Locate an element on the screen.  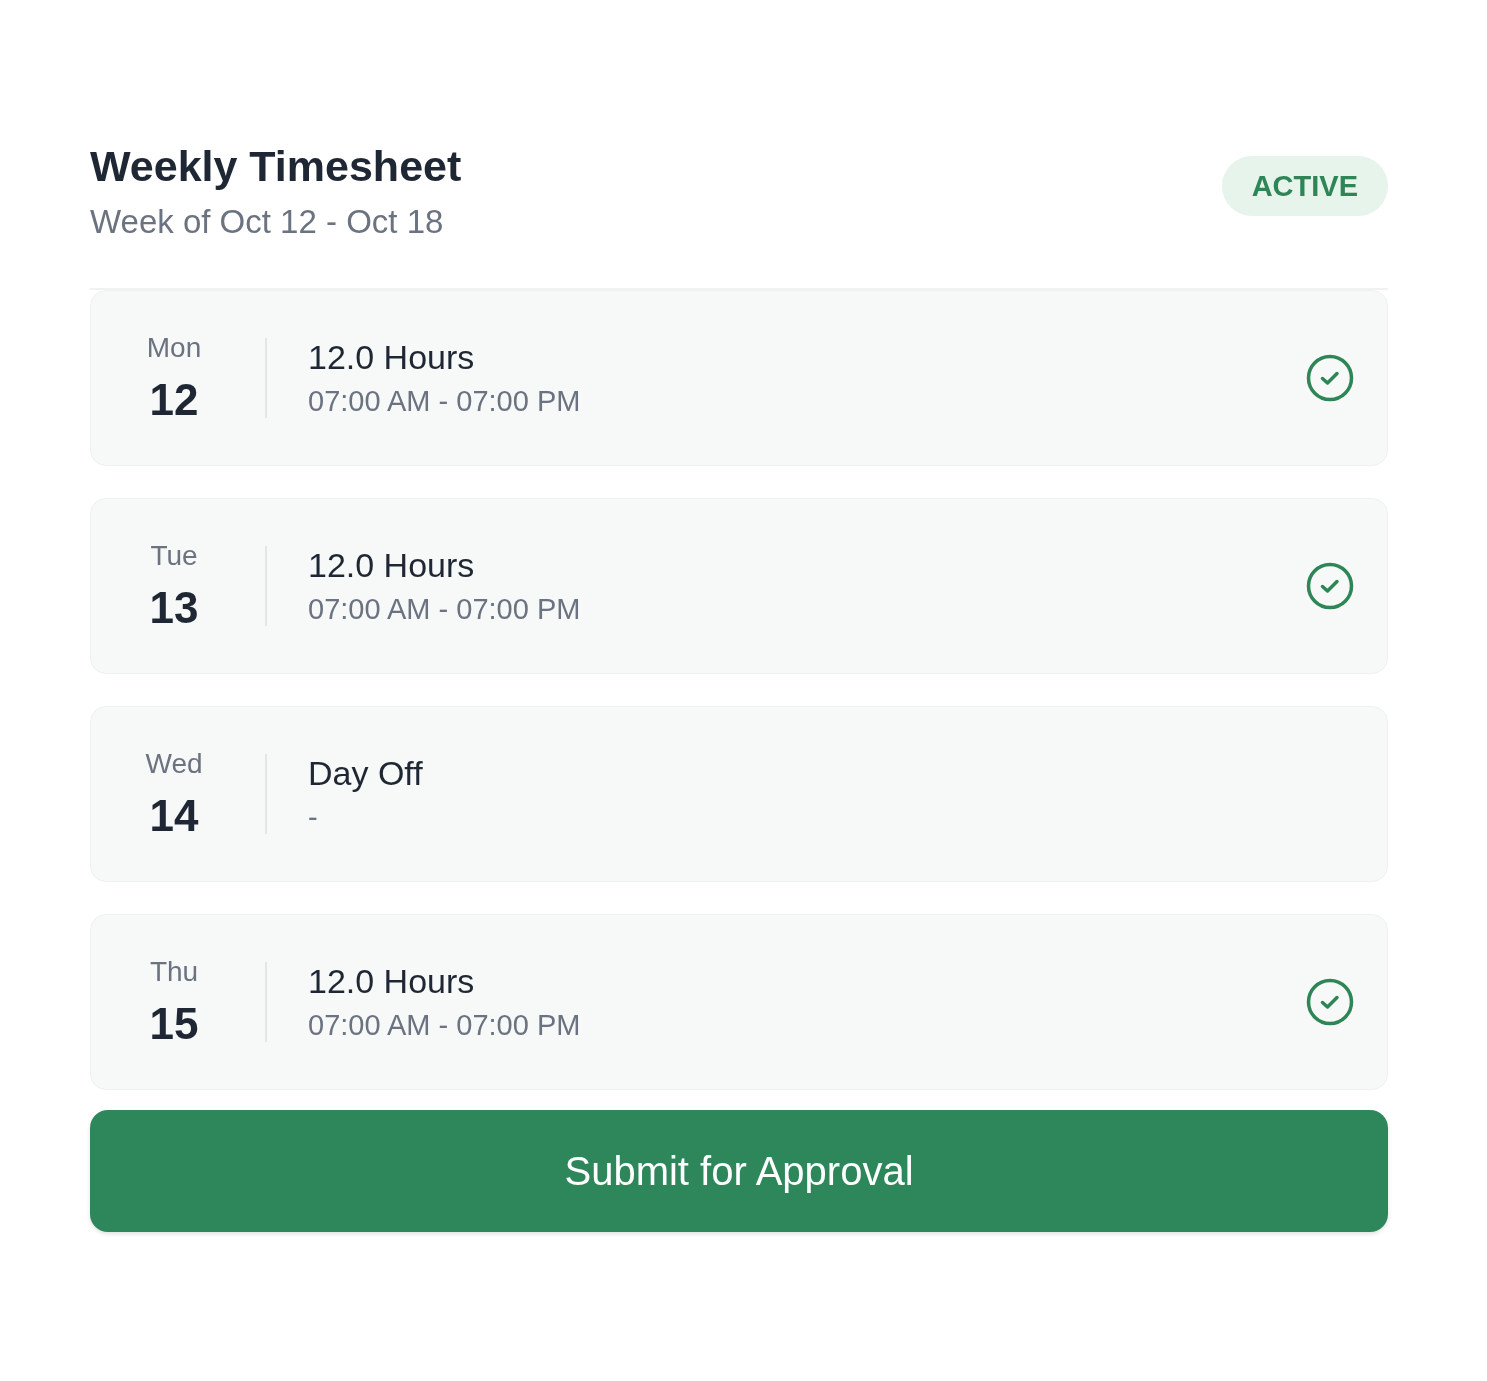
date-number: 13 is located at coordinates (174, 608).